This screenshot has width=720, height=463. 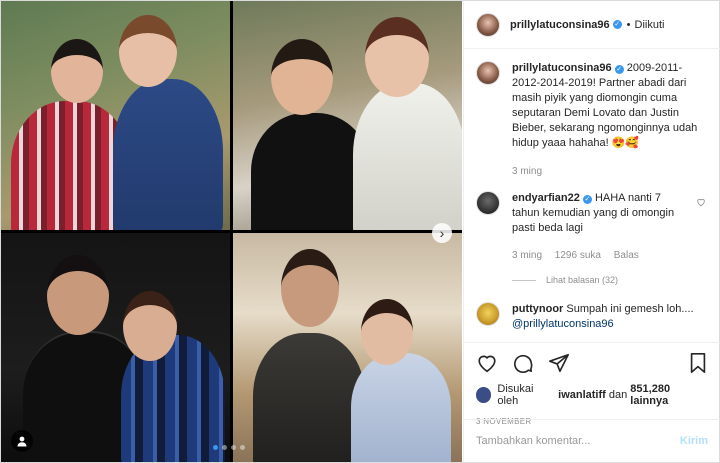 I want to click on follow-status-button: Diikuti, so click(x=650, y=25).